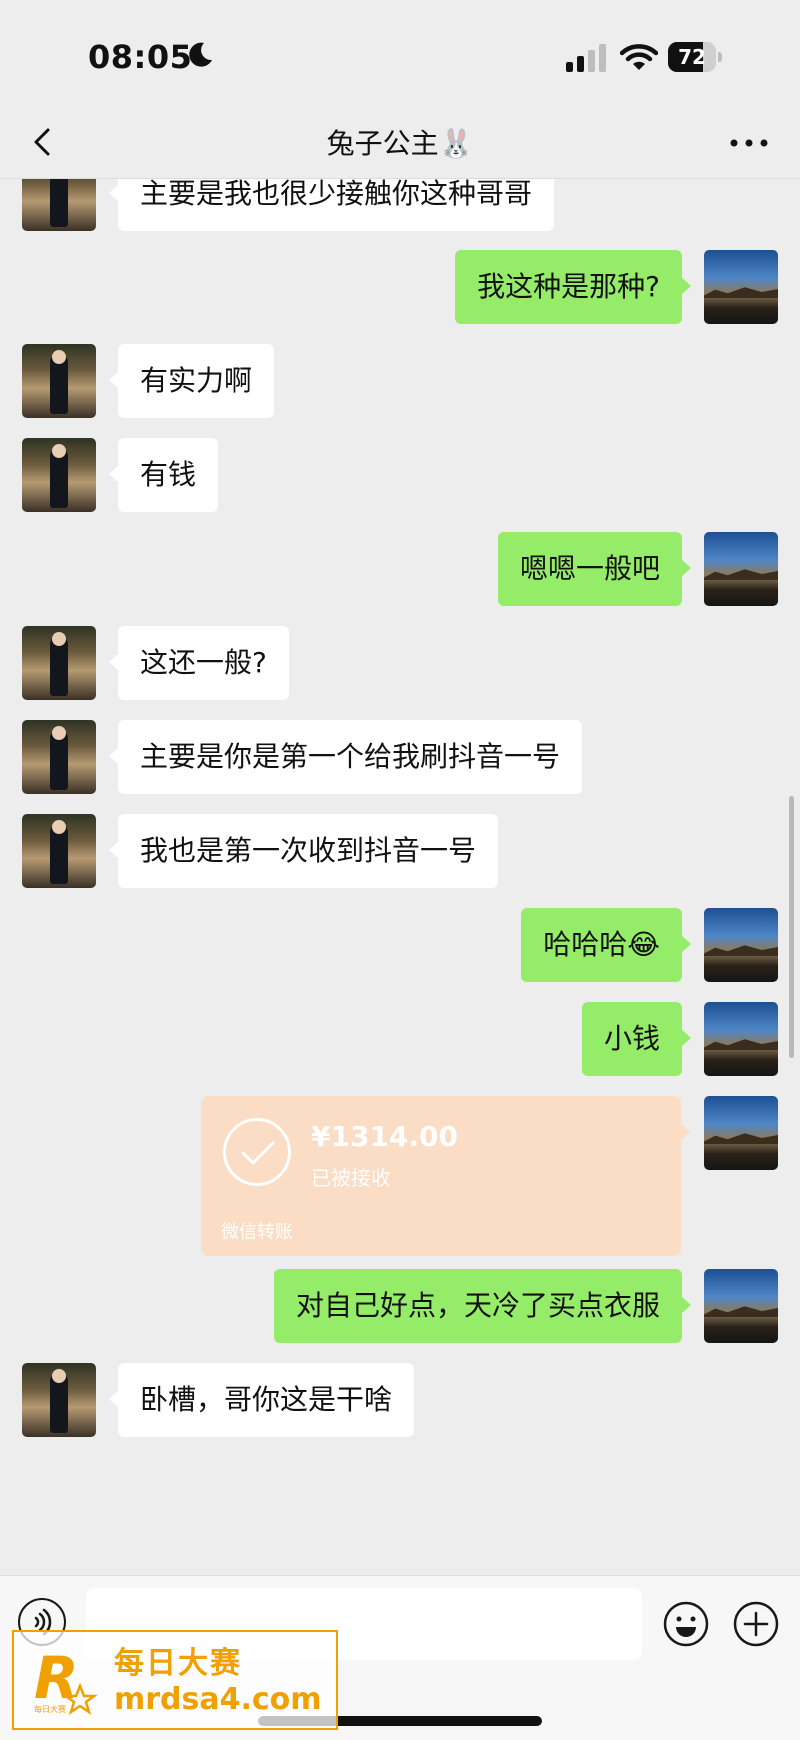 Image resolution: width=800 pixels, height=1740 pixels. I want to click on message-row: 我也是第一次收到抖音一号, so click(400, 851).